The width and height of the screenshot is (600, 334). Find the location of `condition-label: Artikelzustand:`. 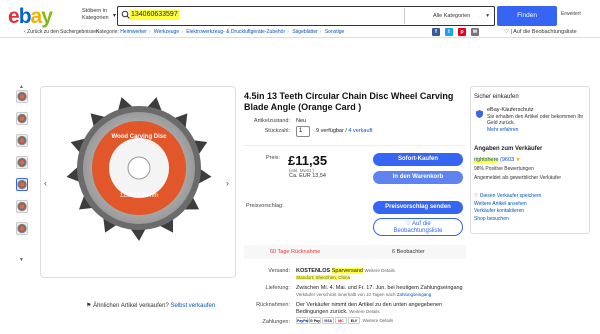

condition-label: Artikelzustand: is located at coordinates (271, 121).